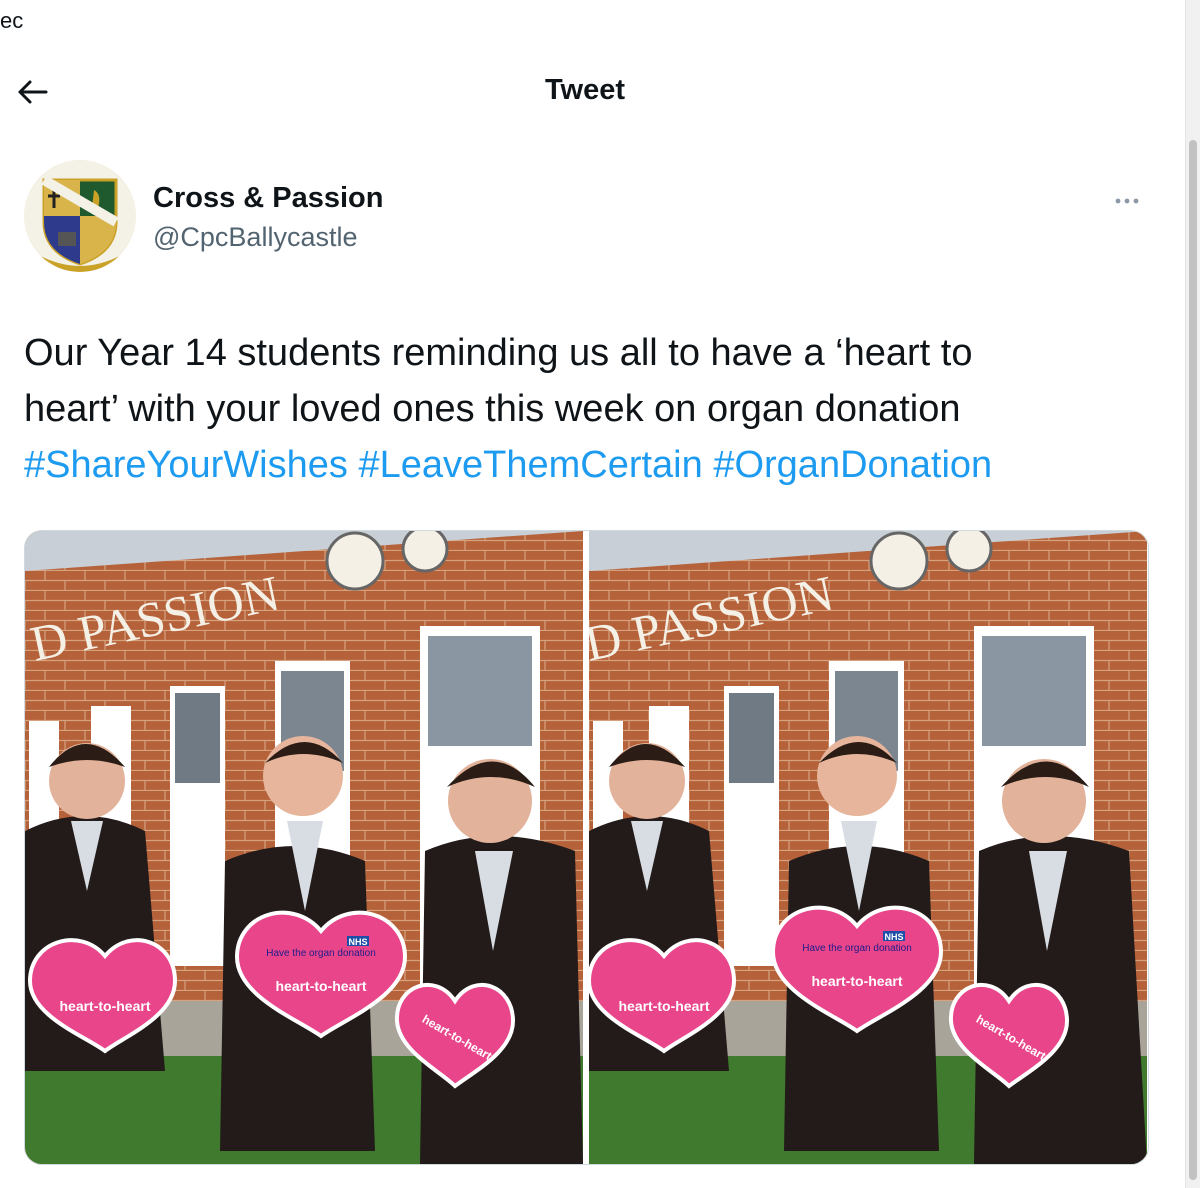  I want to click on scrollbar, so click(1192, 594).